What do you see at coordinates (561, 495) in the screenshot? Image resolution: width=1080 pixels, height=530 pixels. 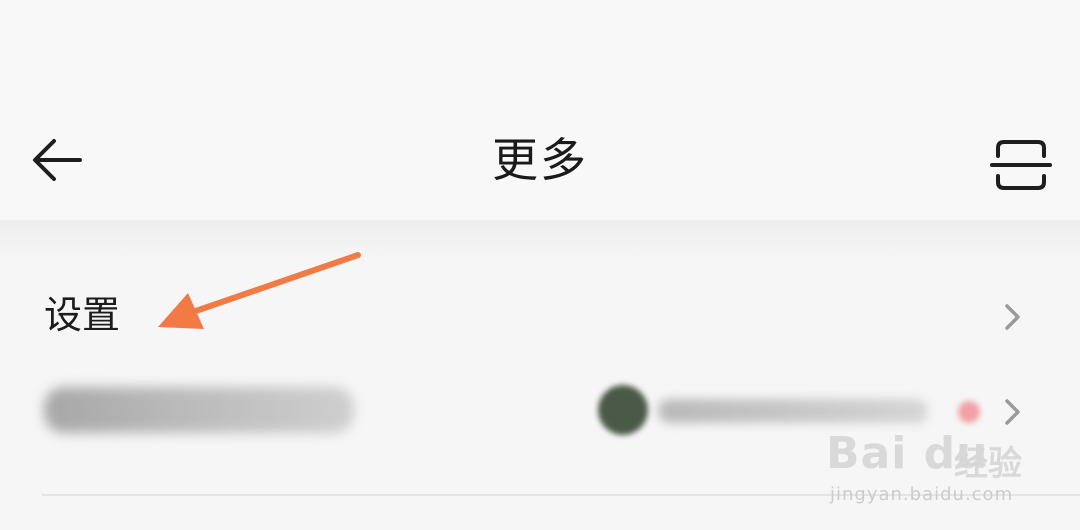 I see `list-divider` at bounding box center [561, 495].